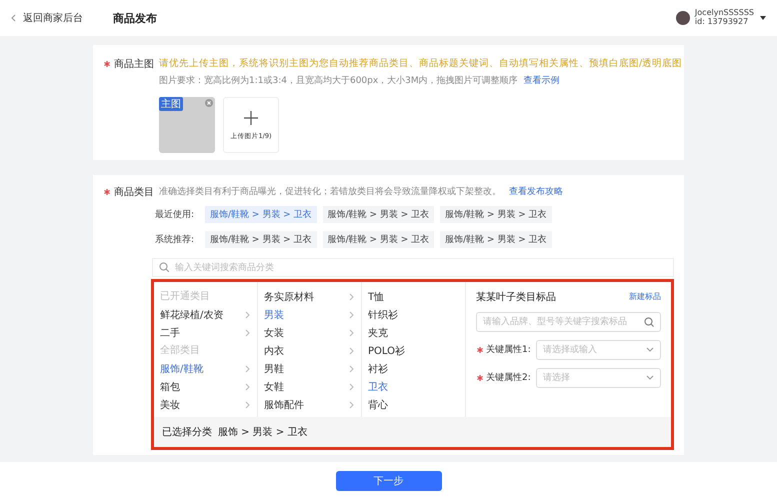  Describe the element at coordinates (171, 104) in the screenshot. I see `main-image-badge: 主图` at that location.